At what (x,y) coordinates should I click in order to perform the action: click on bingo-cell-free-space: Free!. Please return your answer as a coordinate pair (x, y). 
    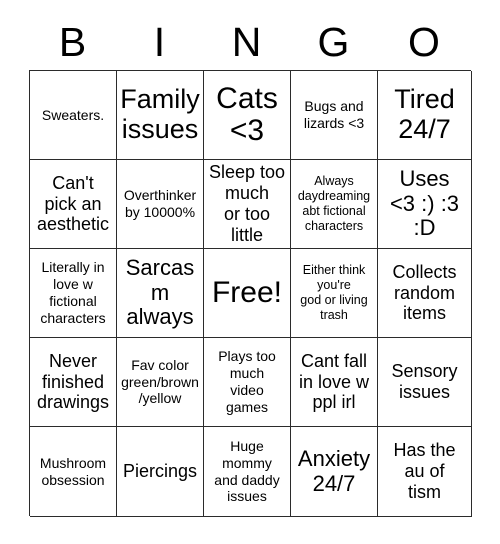
    Looking at the image, I should click on (247, 293).